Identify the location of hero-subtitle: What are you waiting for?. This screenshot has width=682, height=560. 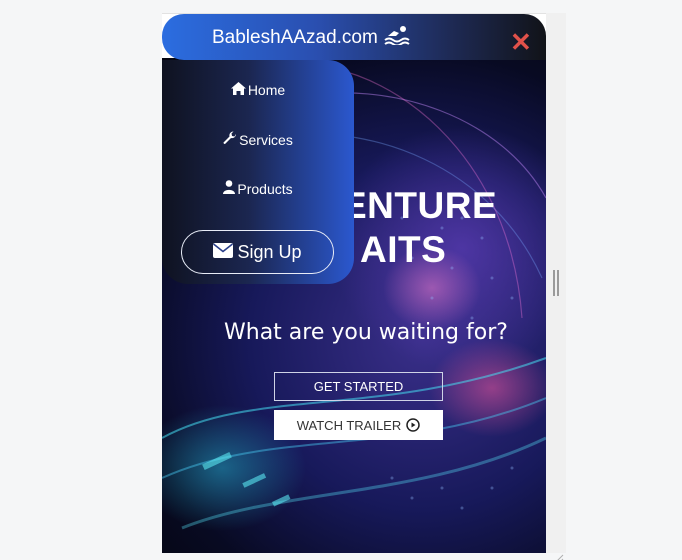
(366, 332).